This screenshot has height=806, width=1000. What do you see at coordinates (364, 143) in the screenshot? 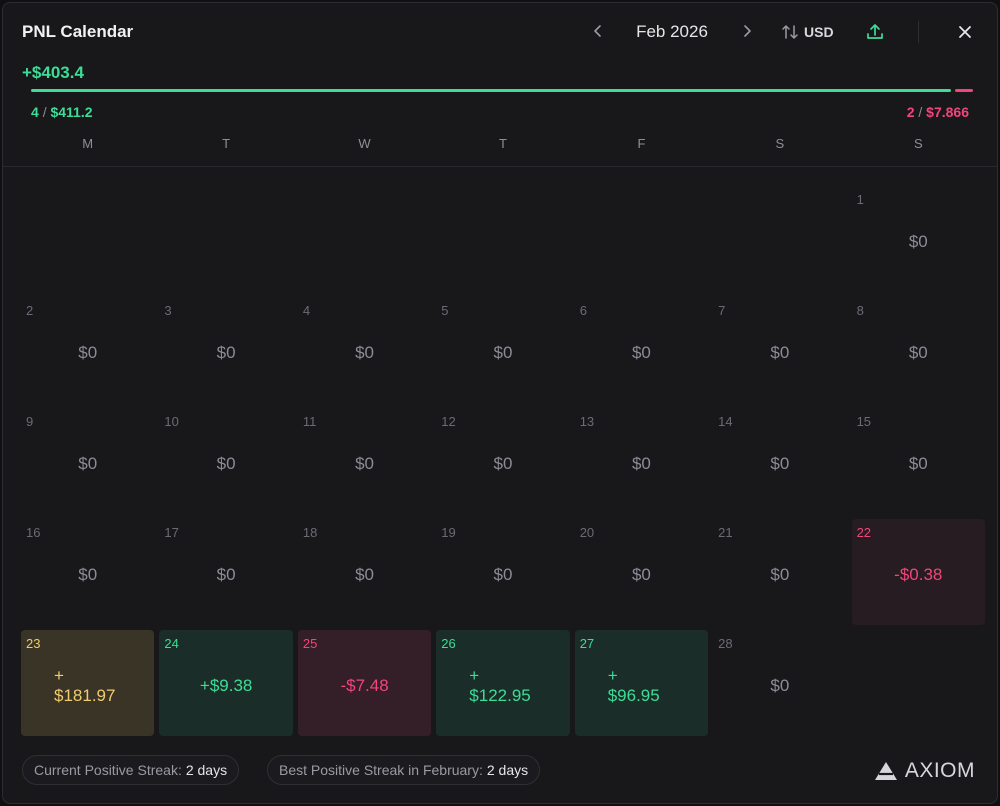
I see `weekday-label: W` at bounding box center [364, 143].